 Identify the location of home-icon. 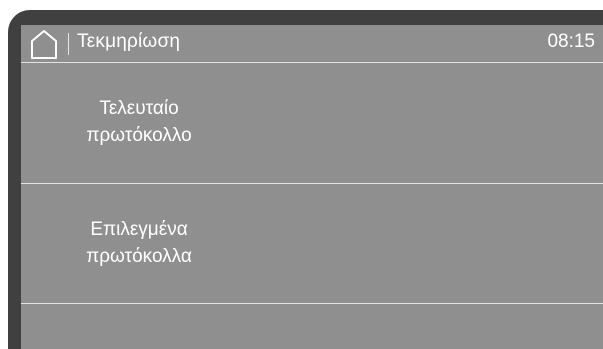
(44, 44).